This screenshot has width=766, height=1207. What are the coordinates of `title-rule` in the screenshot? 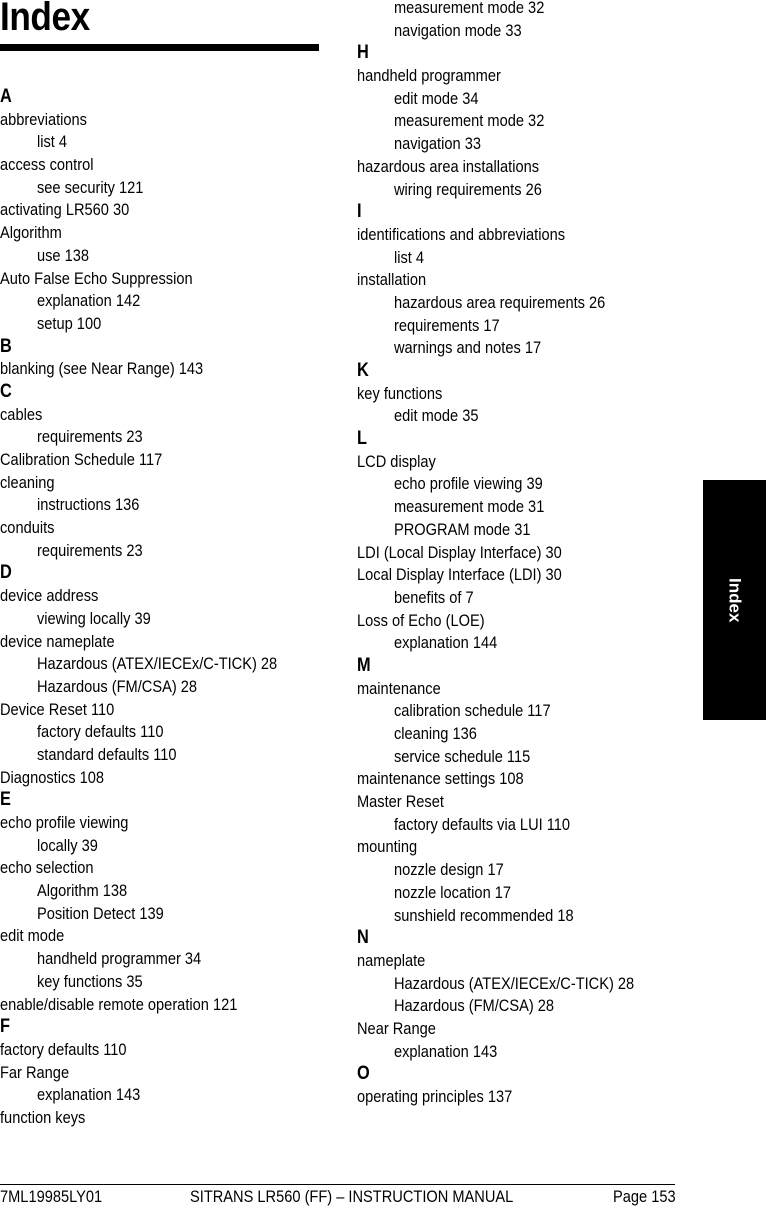 It's located at (159, 47).